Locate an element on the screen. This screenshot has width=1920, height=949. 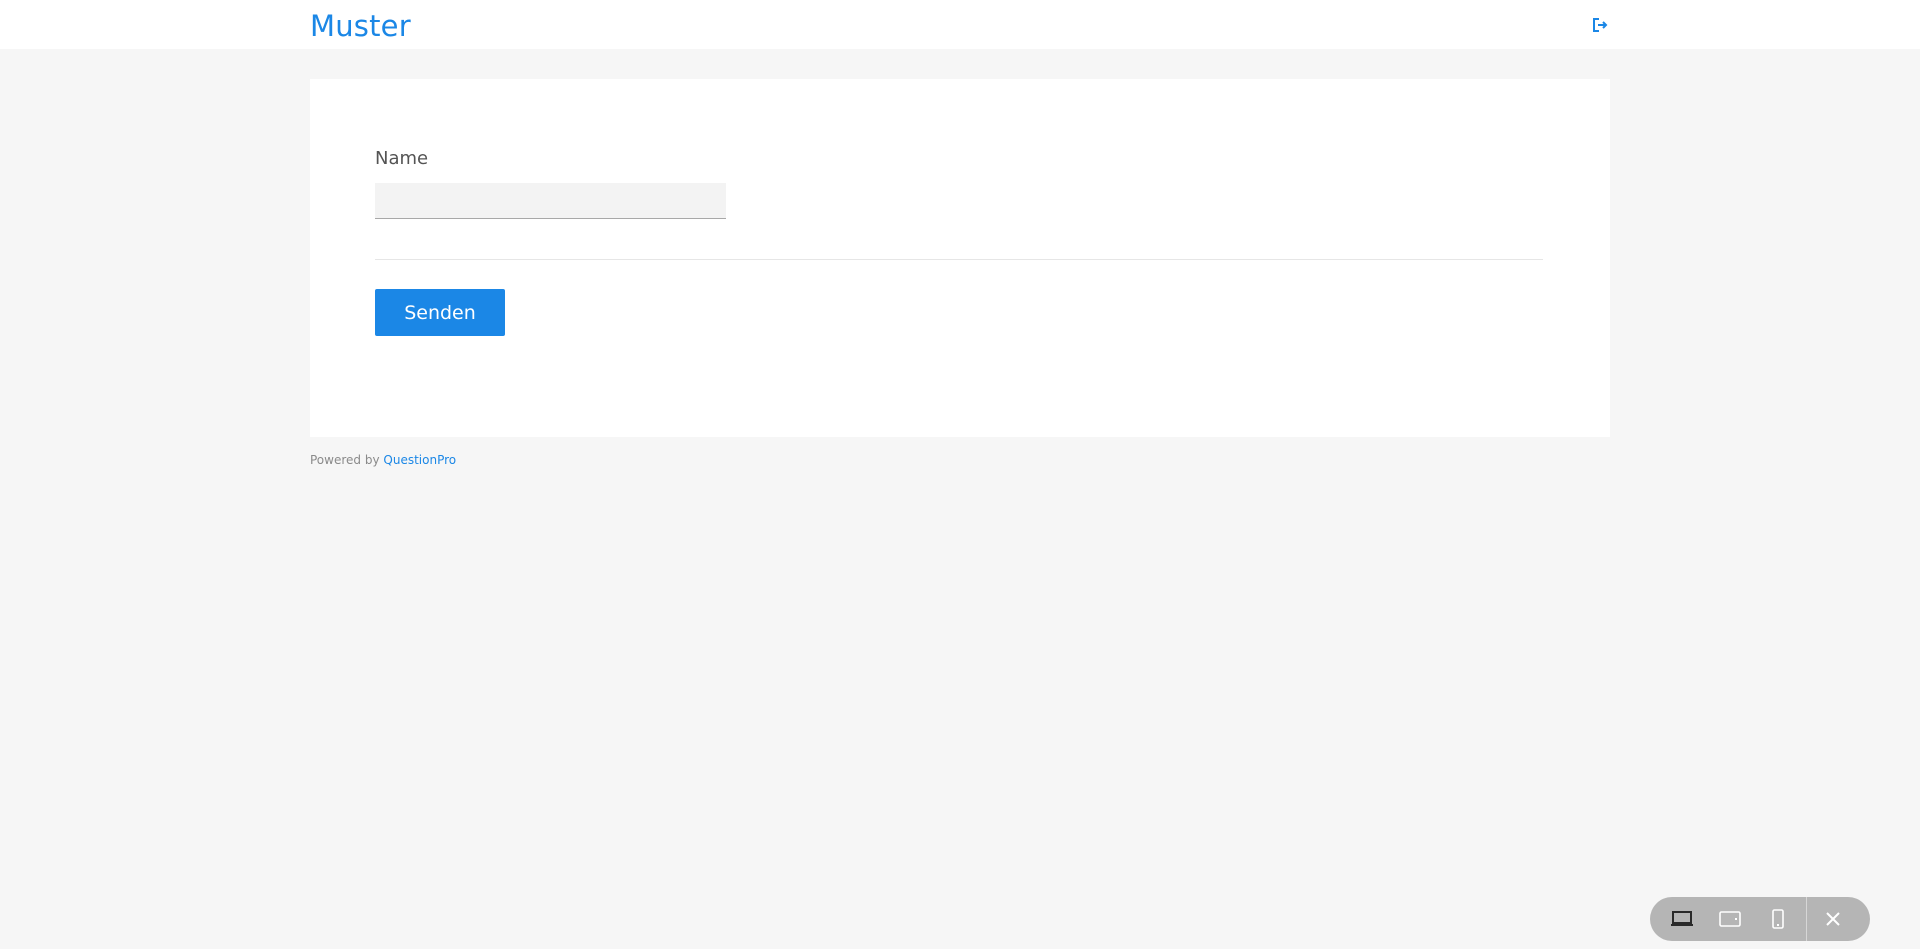
name-label: Name is located at coordinates (402, 158).